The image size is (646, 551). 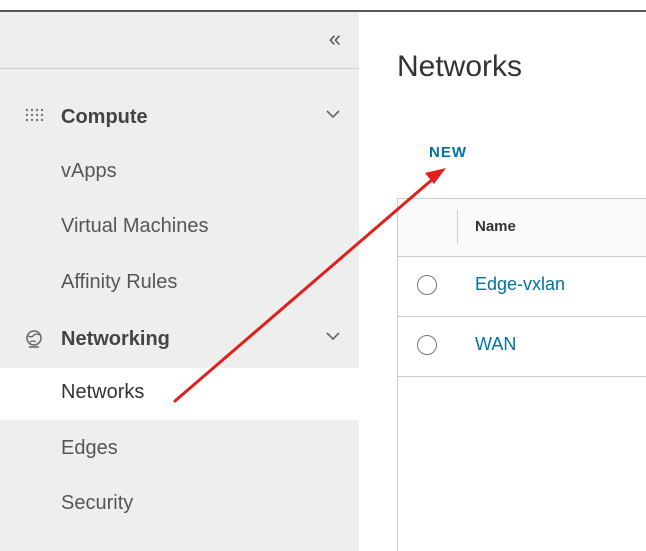 What do you see at coordinates (457, 227) in the screenshot?
I see `column-separator` at bounding box center [457, 227].